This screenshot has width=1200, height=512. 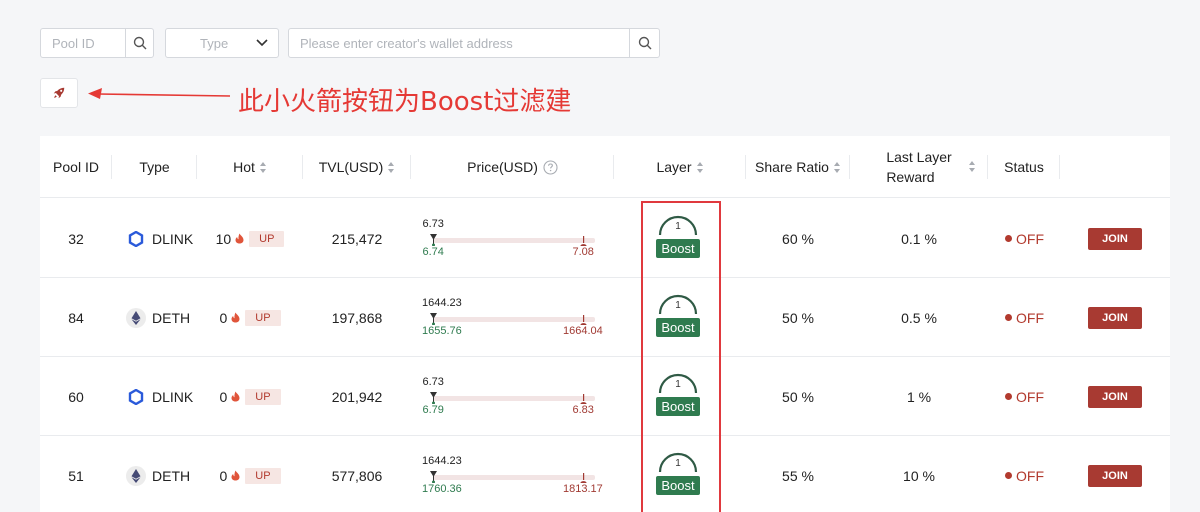 What do you see at coordinates (223, 238) in the screenshot?
I see `hot-value: 10` at bounding box center [223, 238].